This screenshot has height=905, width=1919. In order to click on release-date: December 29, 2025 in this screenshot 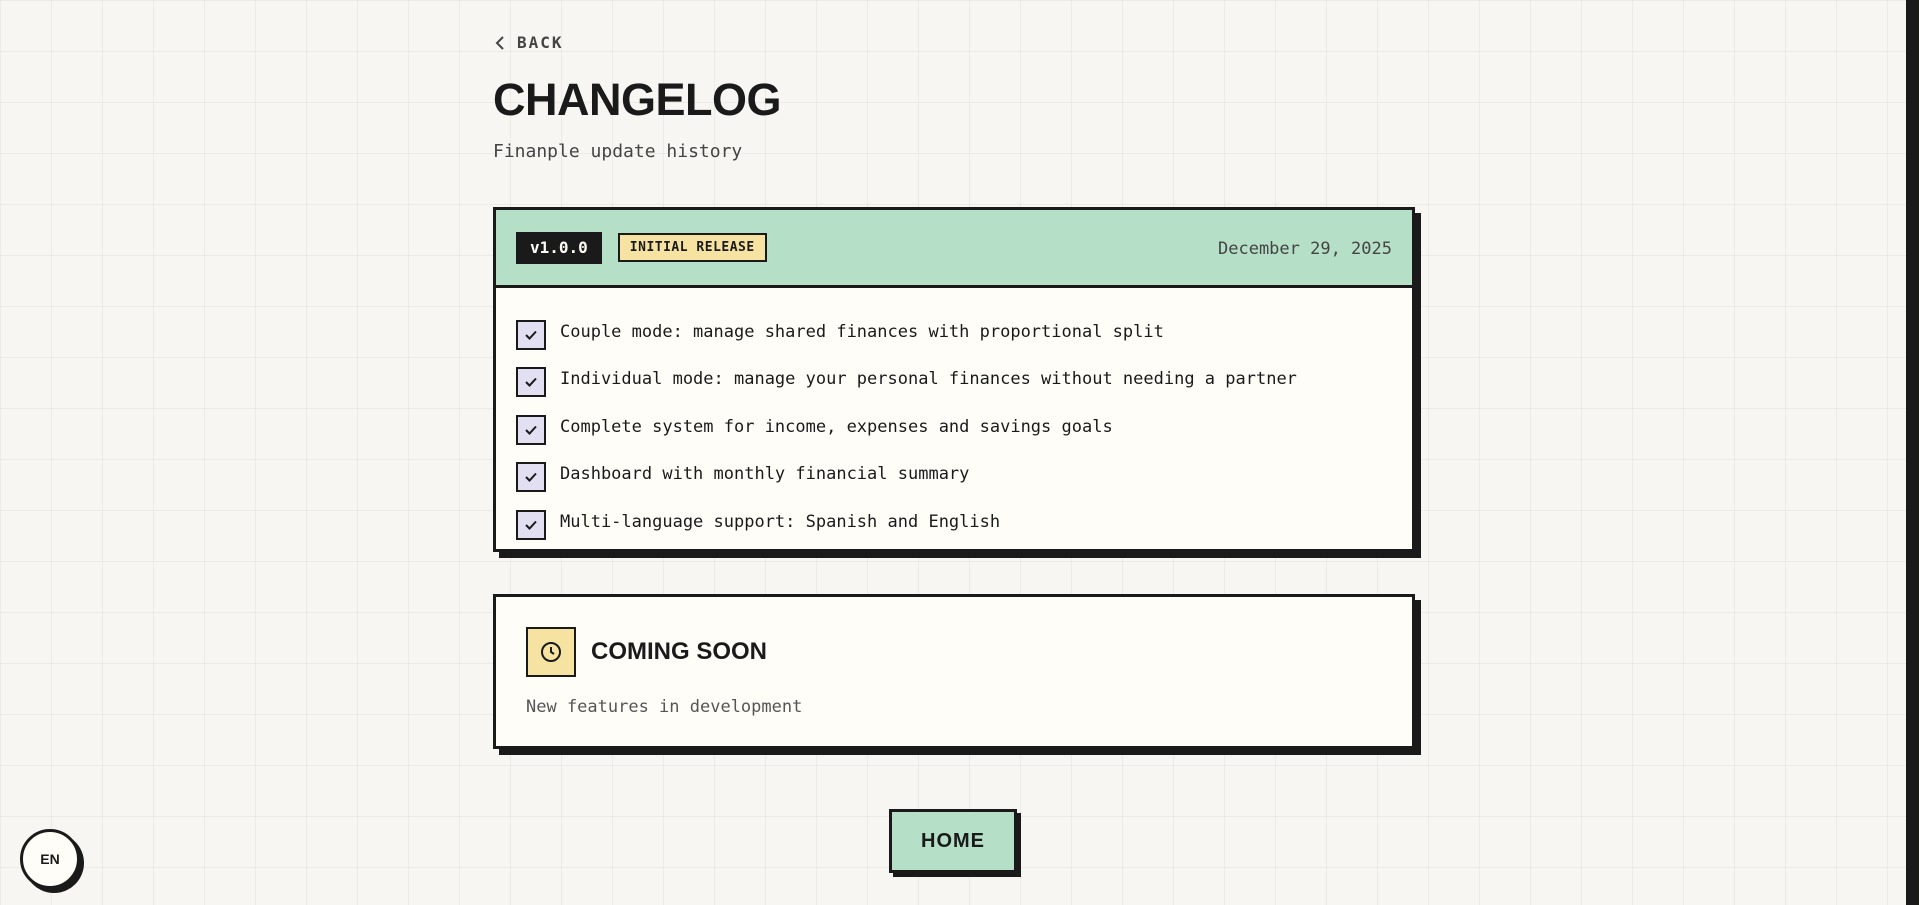, I will do `click(1305, 249)`.